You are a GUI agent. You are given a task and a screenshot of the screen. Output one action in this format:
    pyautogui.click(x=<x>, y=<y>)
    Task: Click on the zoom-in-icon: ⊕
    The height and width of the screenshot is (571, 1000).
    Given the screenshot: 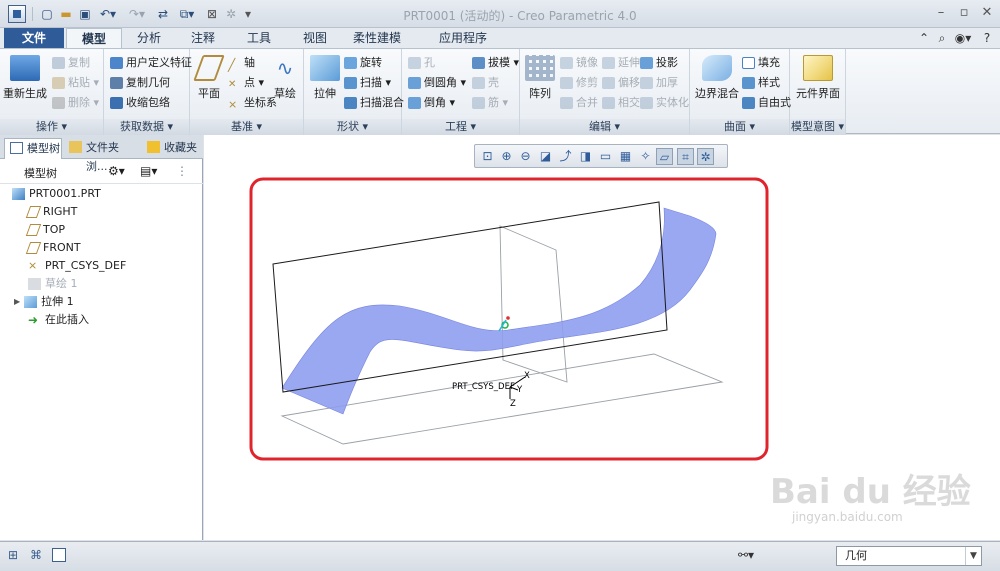 What is the action you would take?
    pyautogui.click(x=506, y=156)
    